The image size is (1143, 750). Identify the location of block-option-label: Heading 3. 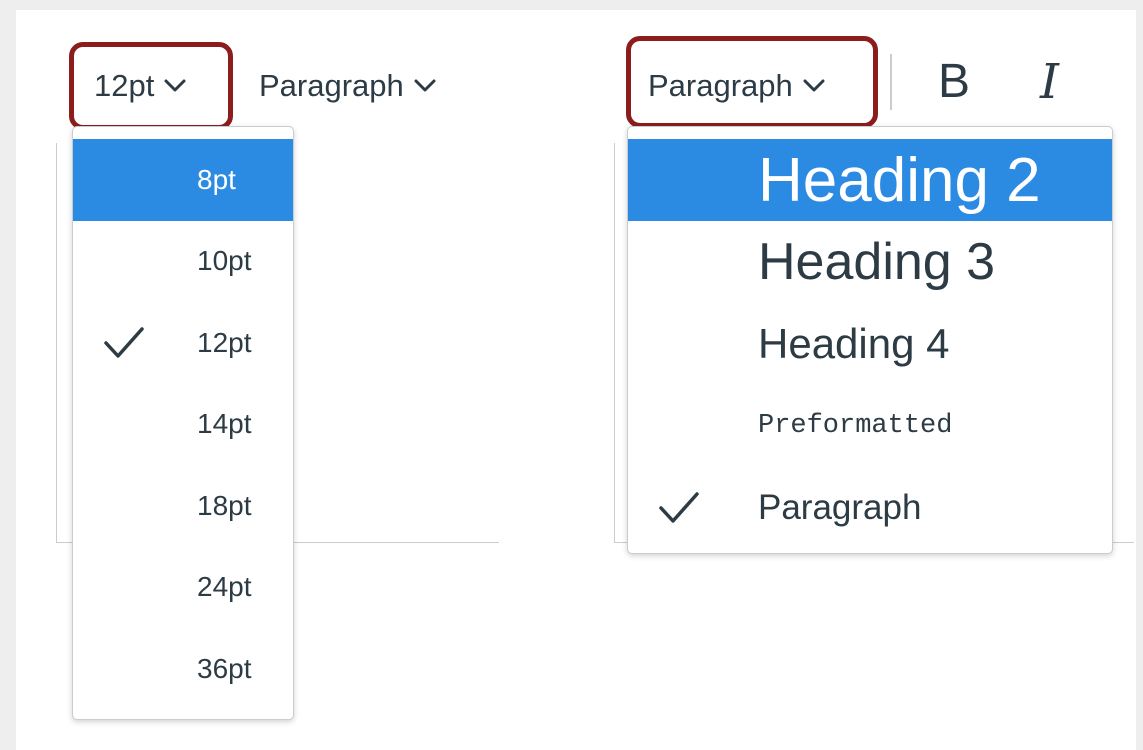
(877, 262).